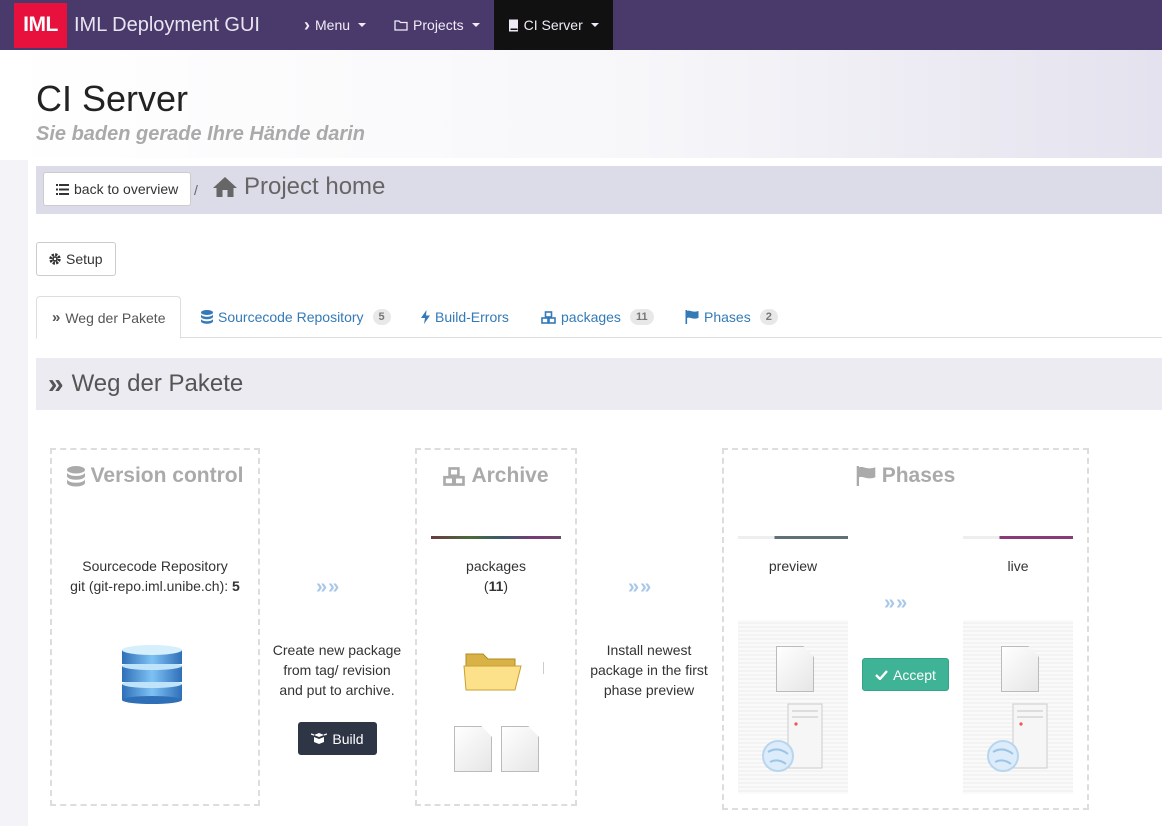 This screenshot has height=826, width=1162. I want to click on tab-label: packages, so click(591, 317).